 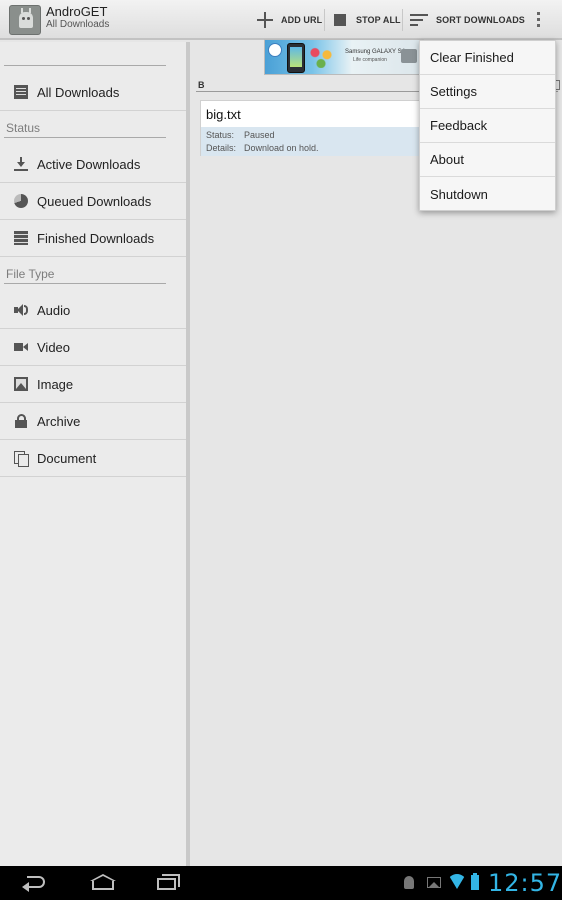 What do you see at coordinates (370, 60) in the screenshot?
I see `ad-tagline: Life companion` at bounding box center [370, 60].